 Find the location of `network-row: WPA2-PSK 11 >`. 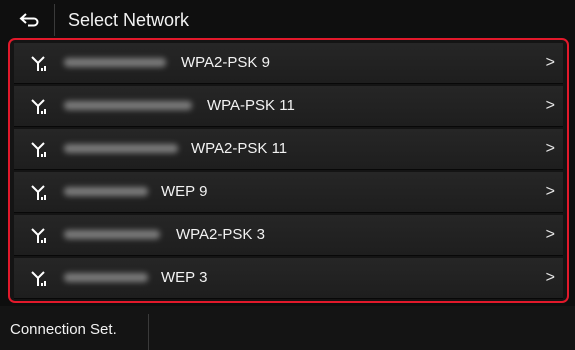

network-row: WPA2-PSK 11 > is located at coordinates (288, 149).